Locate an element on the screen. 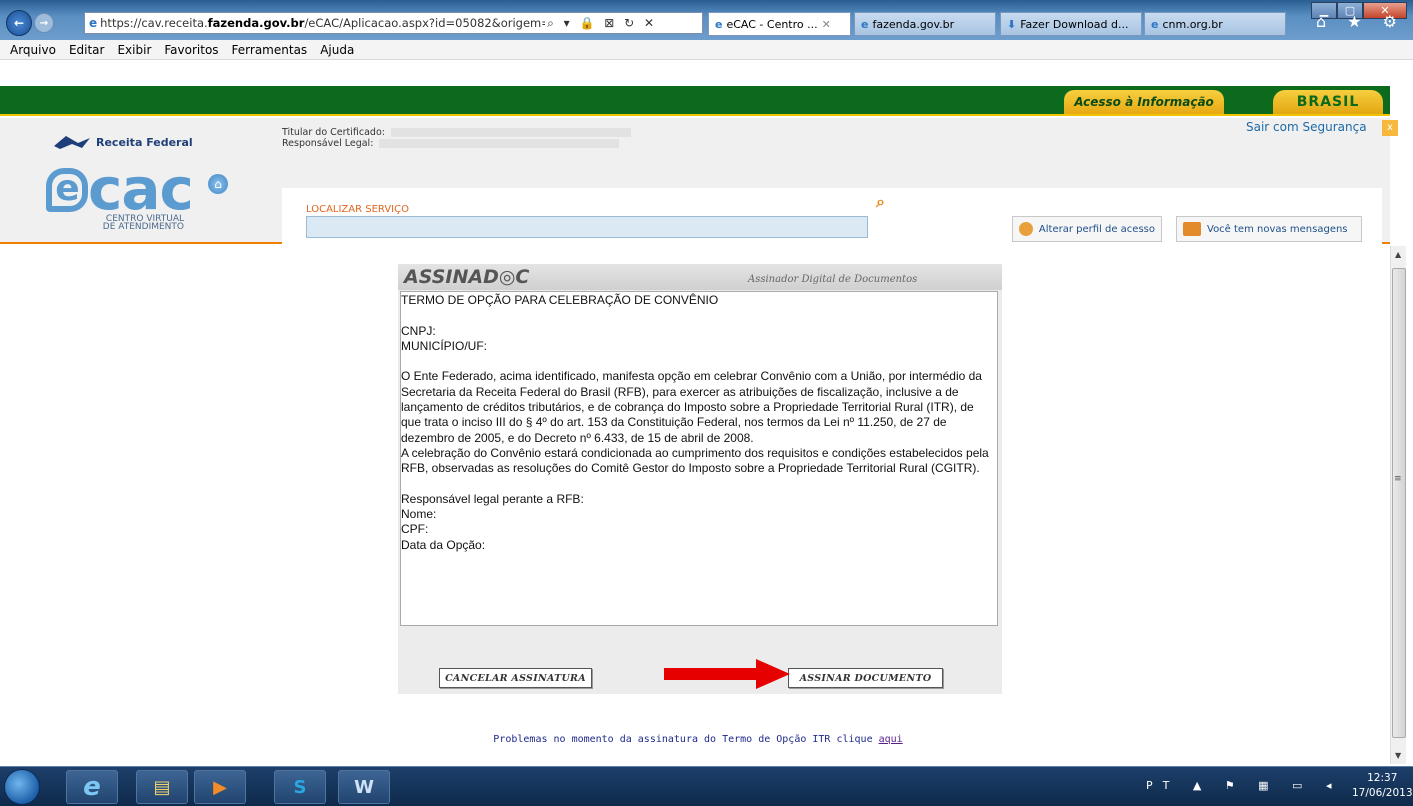  responsavel-value is located at coordinates (499, 143).